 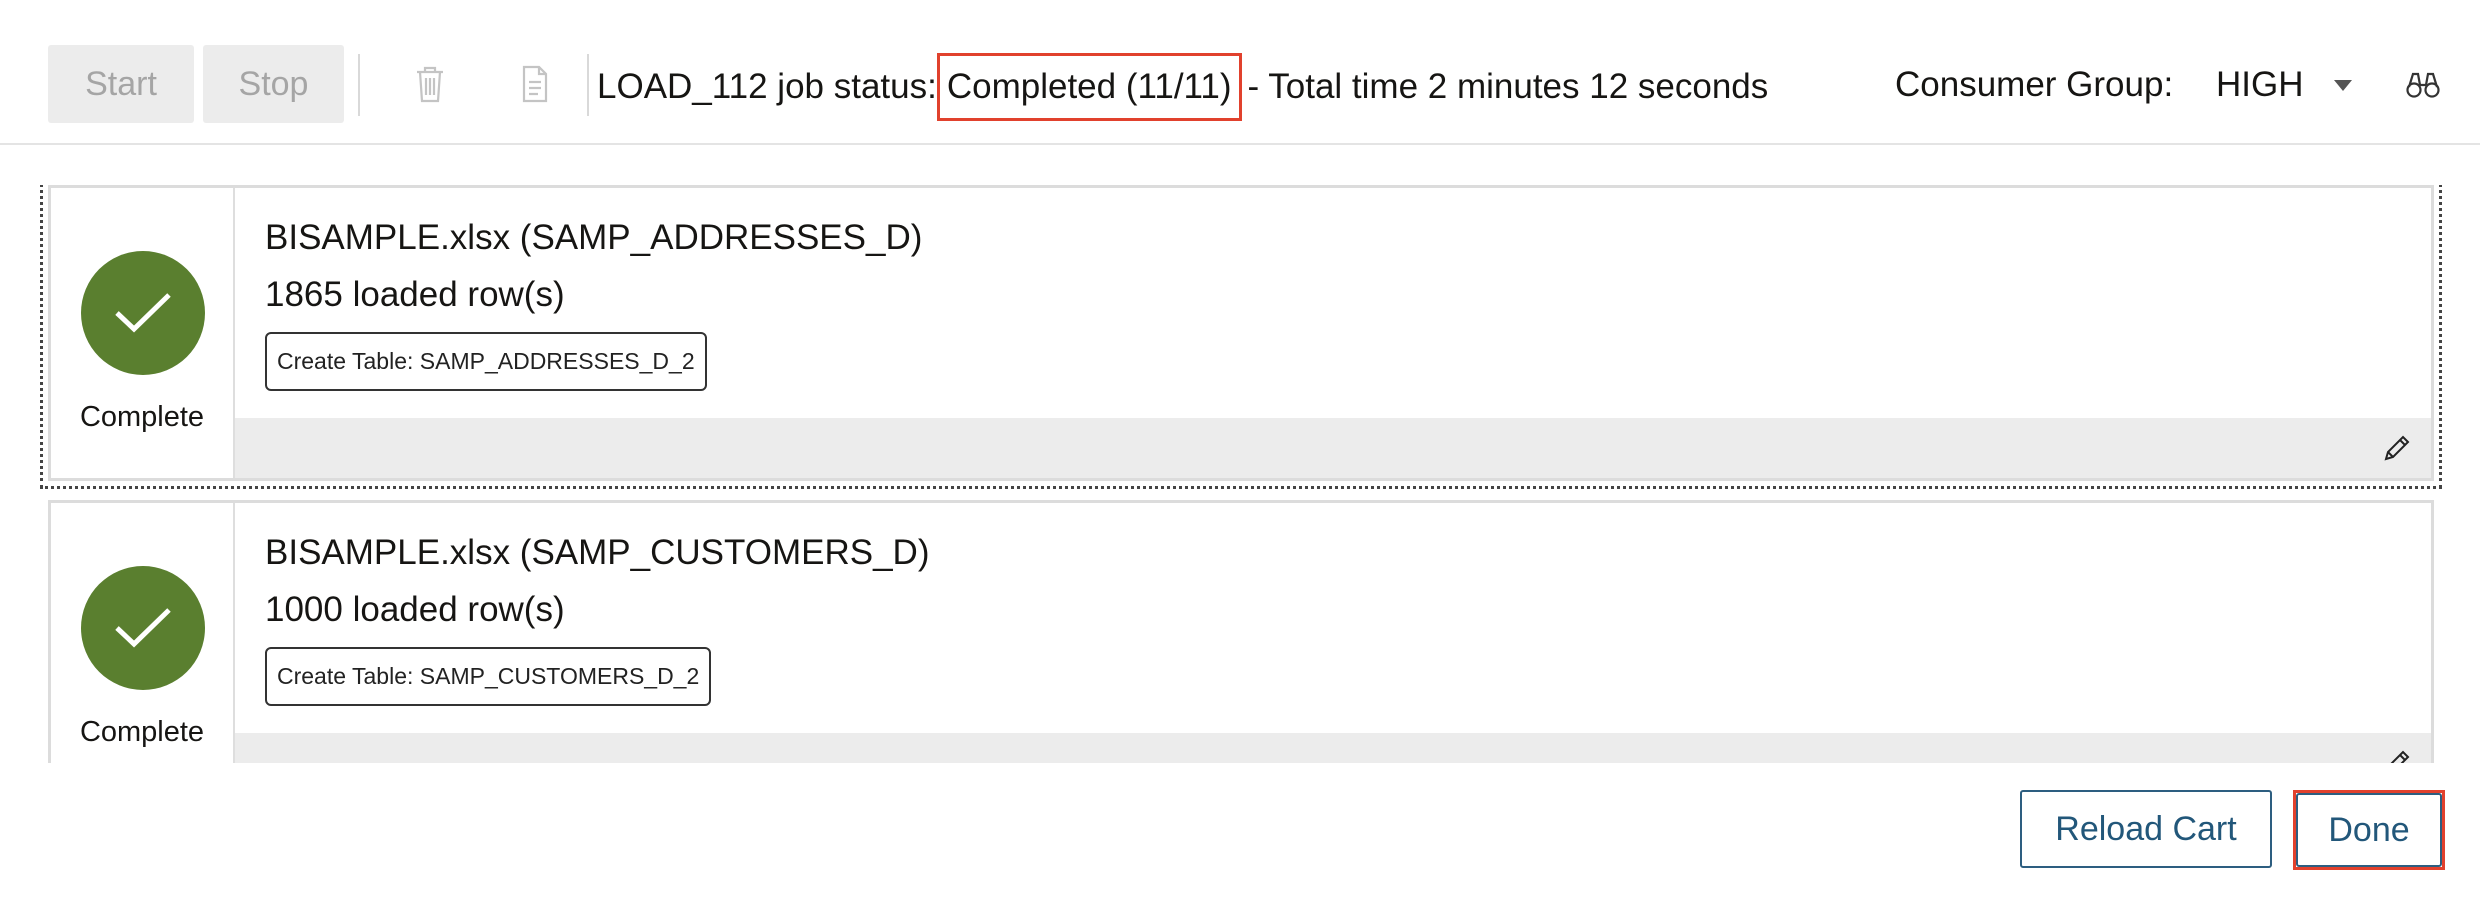 What do you see at coordinates (597, 552) in the screenshot?
I see `job-title: BISAMPLE.xlsx (SAMP_CUSTOMERS_D)` at bounding box center [597, 552].